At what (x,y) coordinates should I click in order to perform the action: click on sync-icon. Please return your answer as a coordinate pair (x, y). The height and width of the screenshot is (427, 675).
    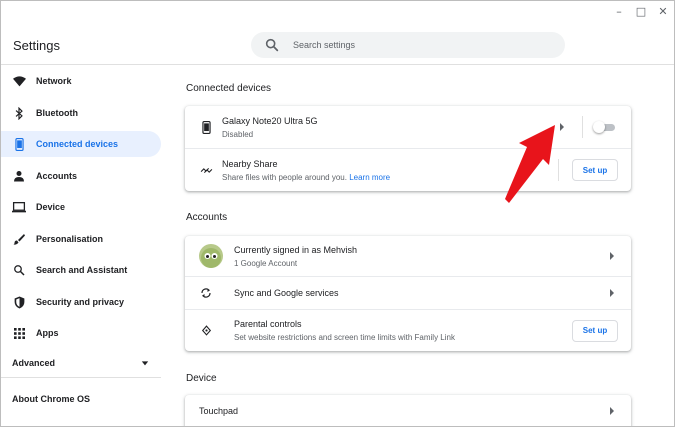
    Looking at the image, I should click on (206, 293).